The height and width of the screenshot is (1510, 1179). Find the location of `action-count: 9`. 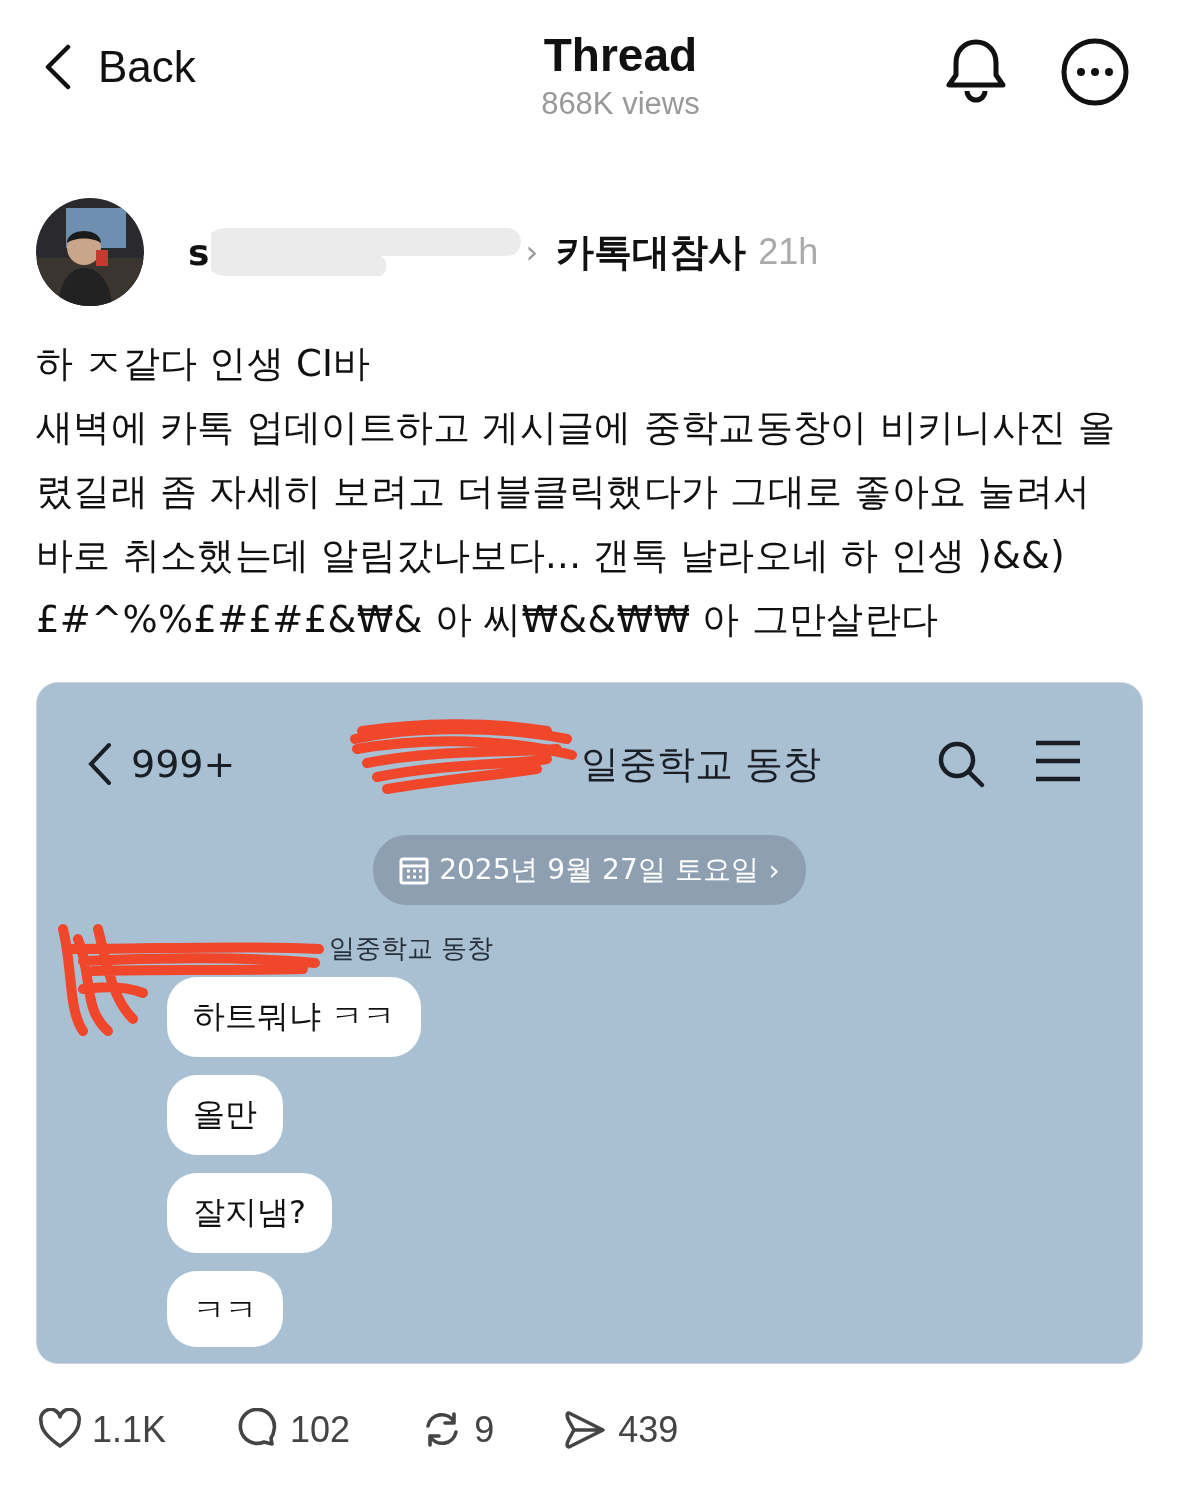

action-count: 9 is located at coordinates (484, 1430).